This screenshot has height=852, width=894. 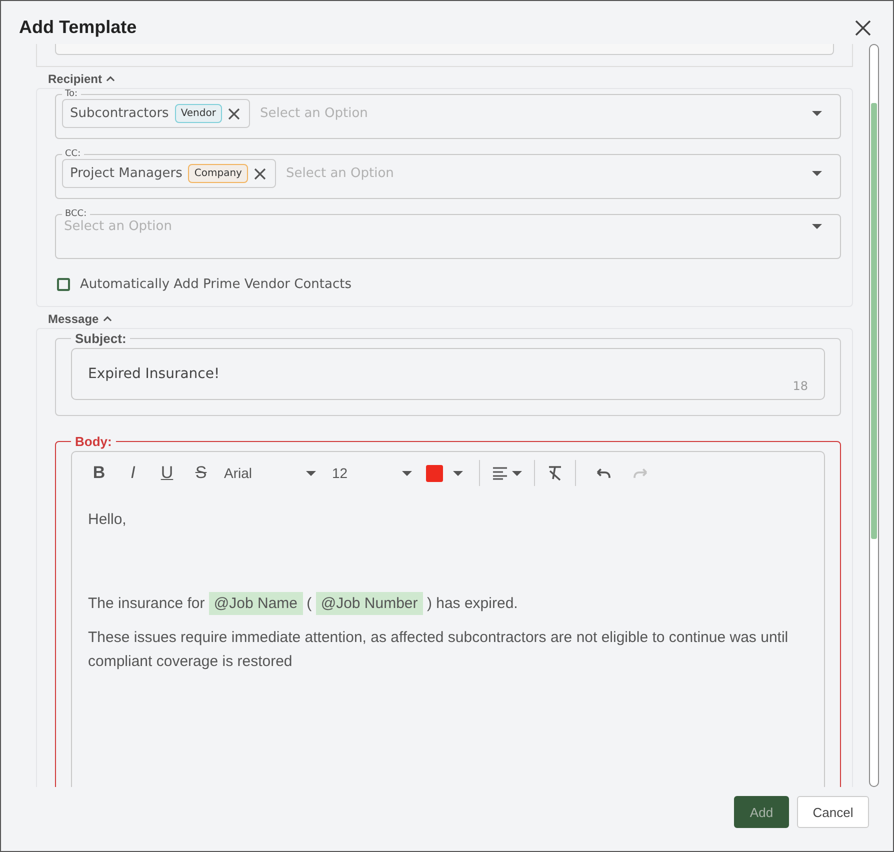 I want to click on character-count: 18, so click(x=800, y=386).